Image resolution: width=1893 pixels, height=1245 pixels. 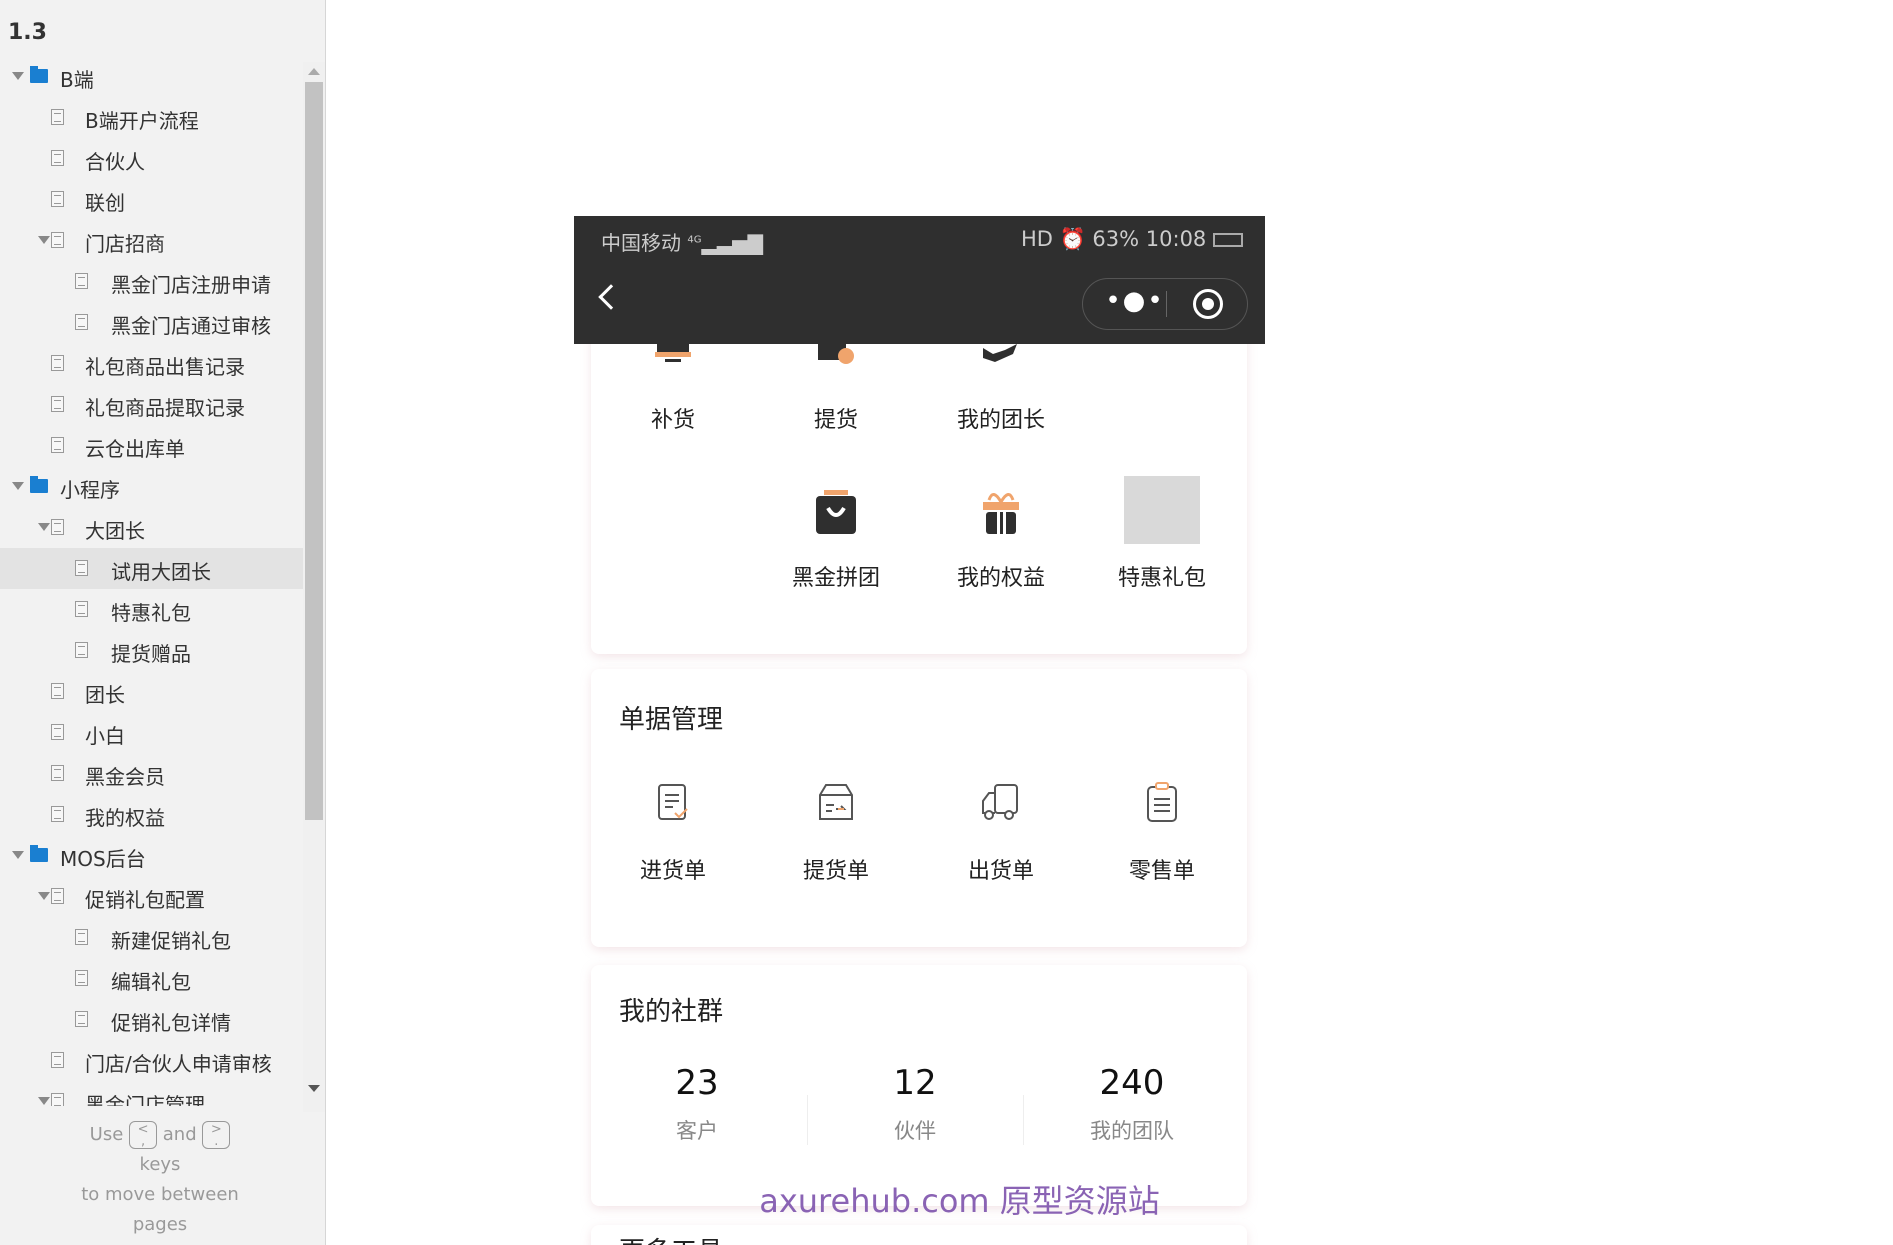 What do you see at coordinates (151, 527) in the screenshot?
I see `tree-item: 大团长` at bounding box center [151, 527].